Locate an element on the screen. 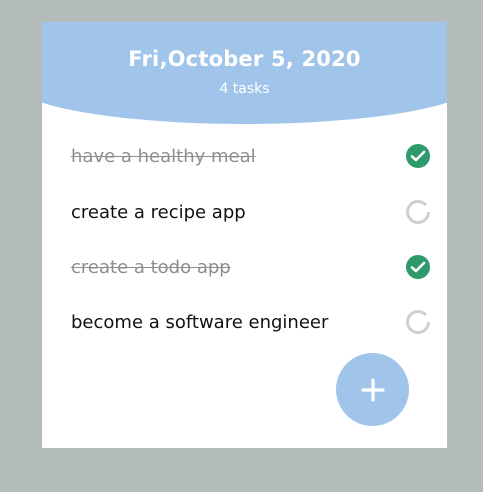 Image resolution: width=483 pixels, height=492 pixels. add-task-button is located at coordinates (372, 389).